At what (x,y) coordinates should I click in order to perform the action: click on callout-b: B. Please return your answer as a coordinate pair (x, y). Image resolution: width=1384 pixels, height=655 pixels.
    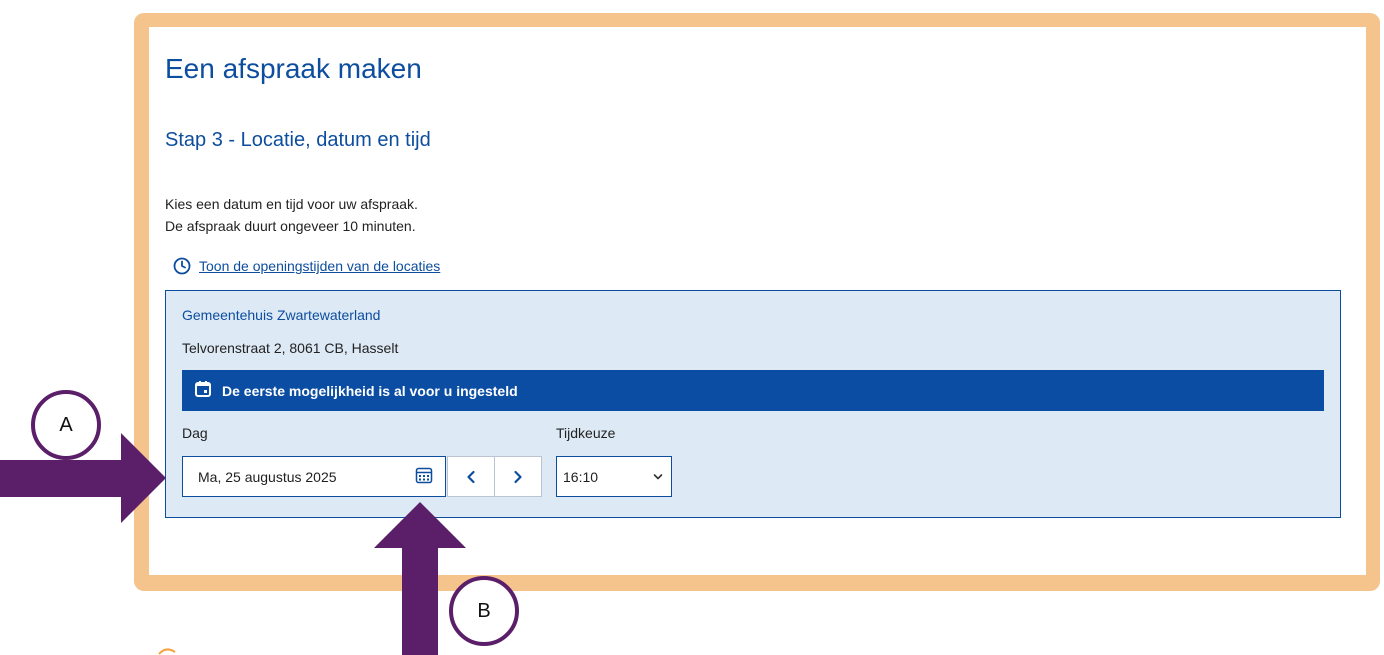
    Looking at the image, I should click on (484, 611).